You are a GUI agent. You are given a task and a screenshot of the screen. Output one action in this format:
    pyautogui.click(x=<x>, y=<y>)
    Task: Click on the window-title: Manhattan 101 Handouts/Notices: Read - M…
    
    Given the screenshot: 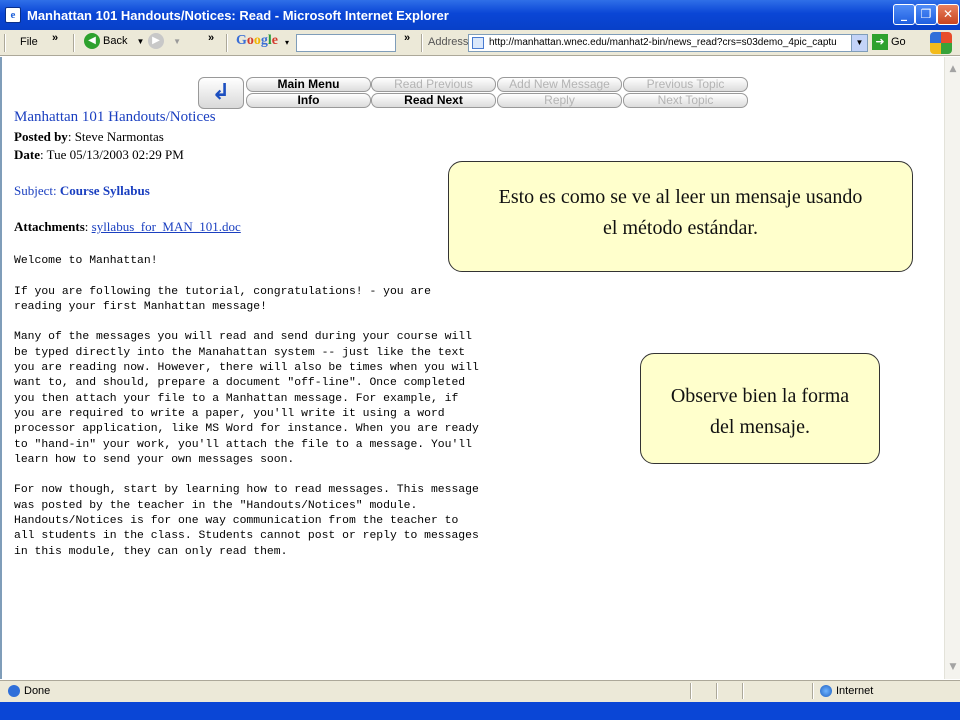 What is the action you would take?
    pyautogui.click(x=238, y=15)
    